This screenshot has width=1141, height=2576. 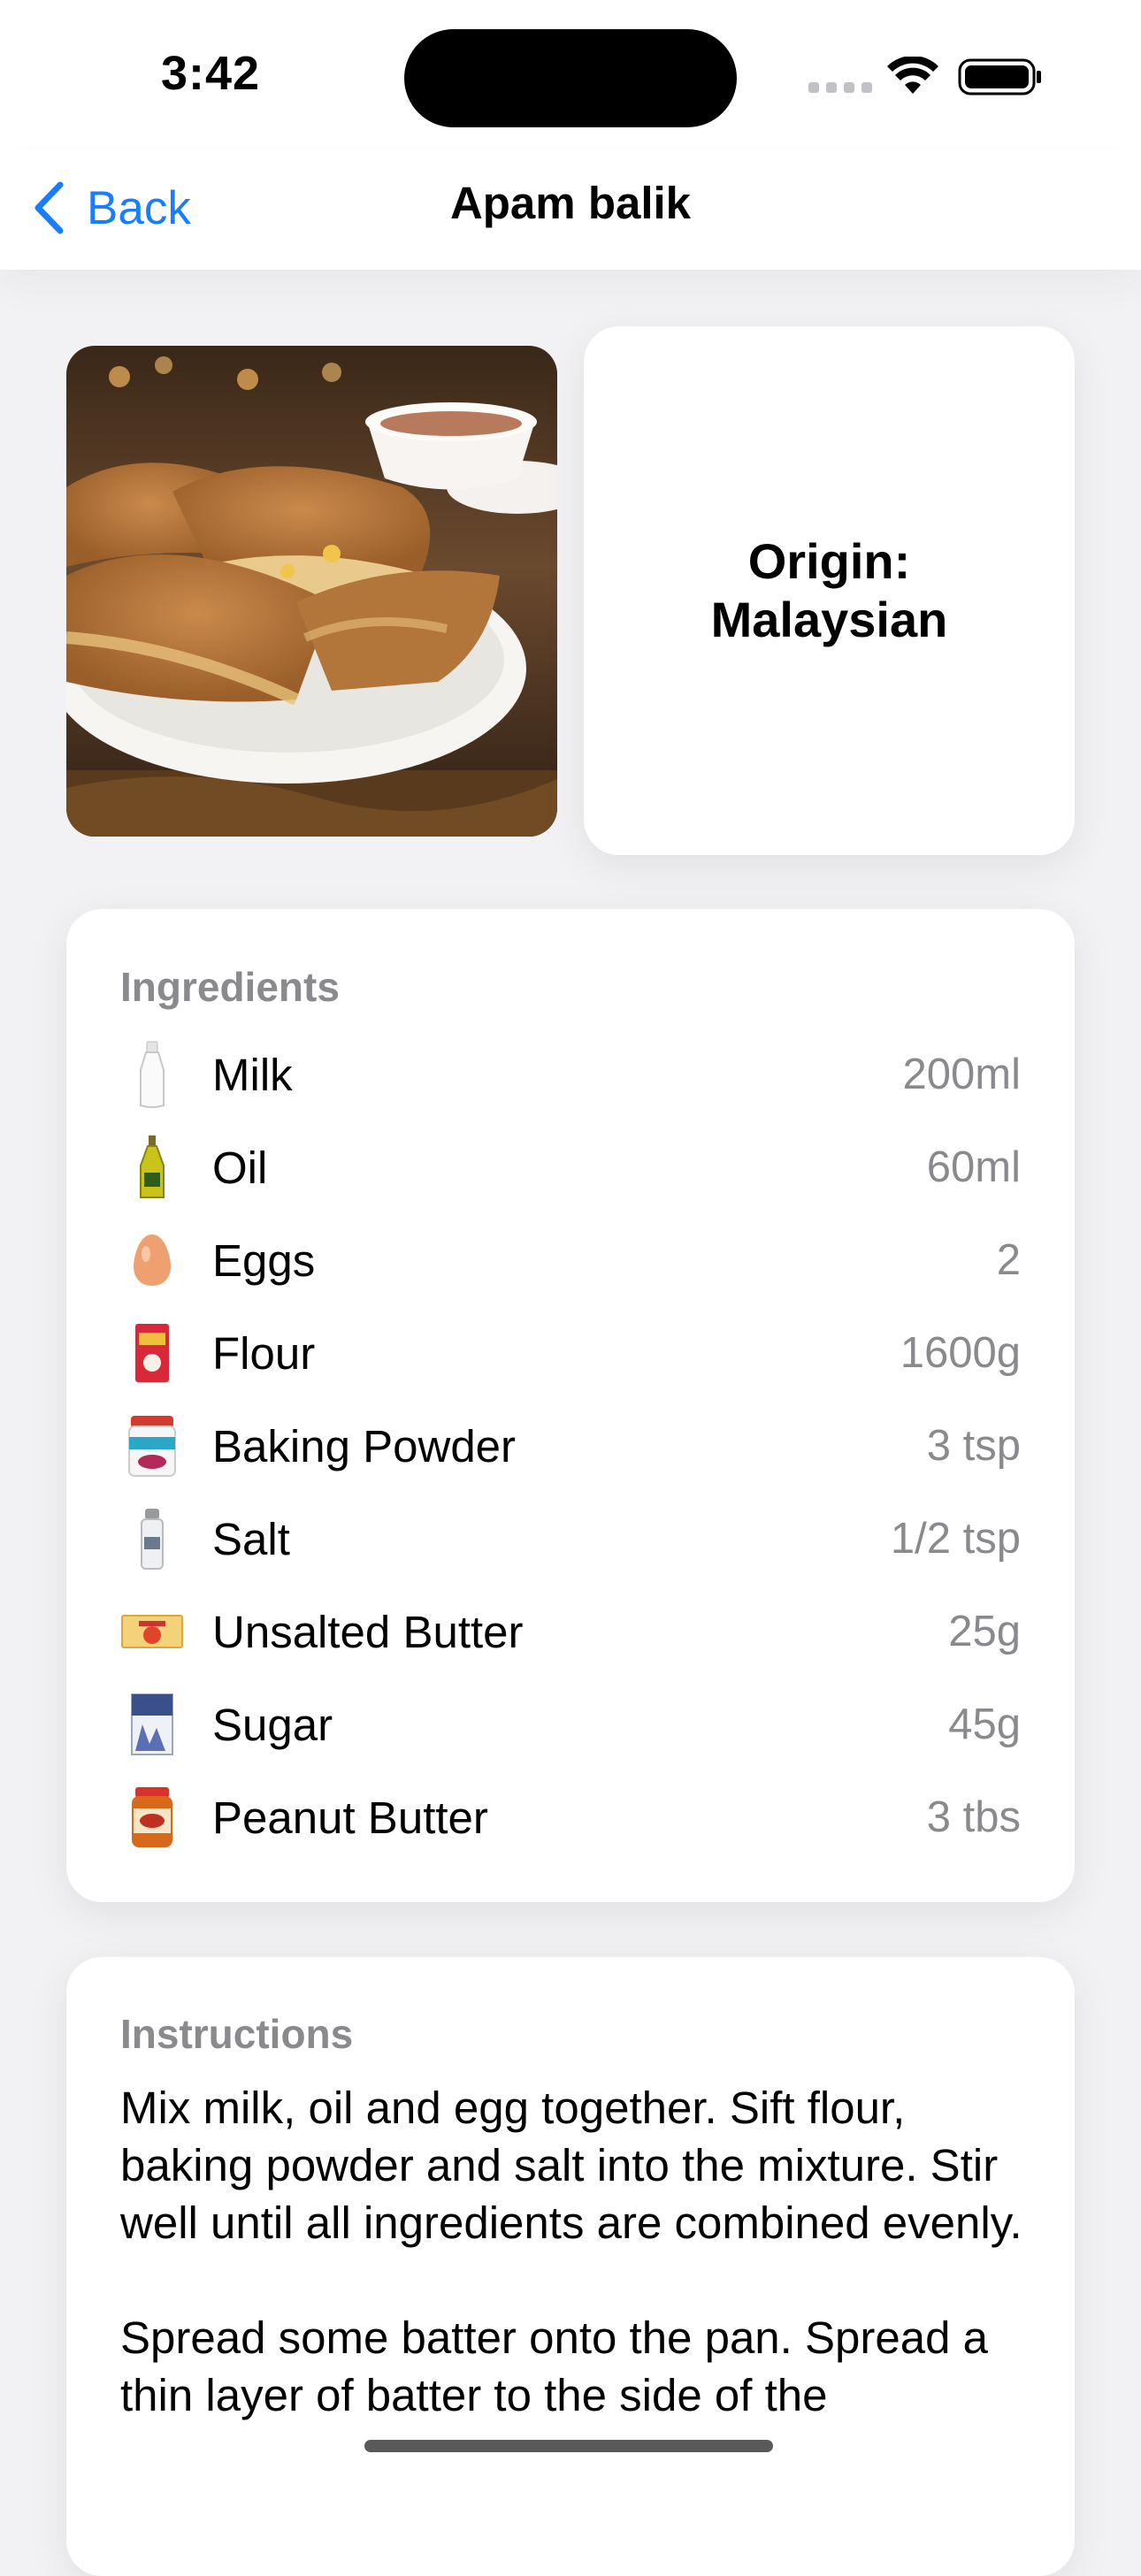 I want to click on butter-icon, so click(x=152, y=1631).